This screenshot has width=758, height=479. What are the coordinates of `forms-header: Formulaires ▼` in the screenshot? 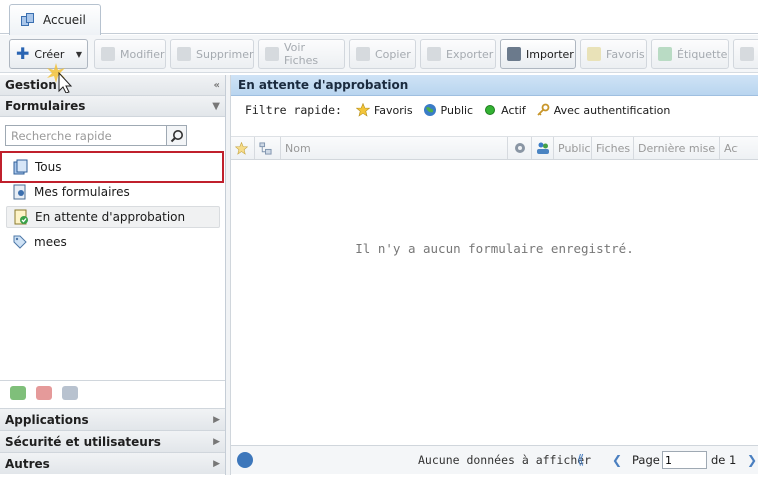 It's located at (112, 106).